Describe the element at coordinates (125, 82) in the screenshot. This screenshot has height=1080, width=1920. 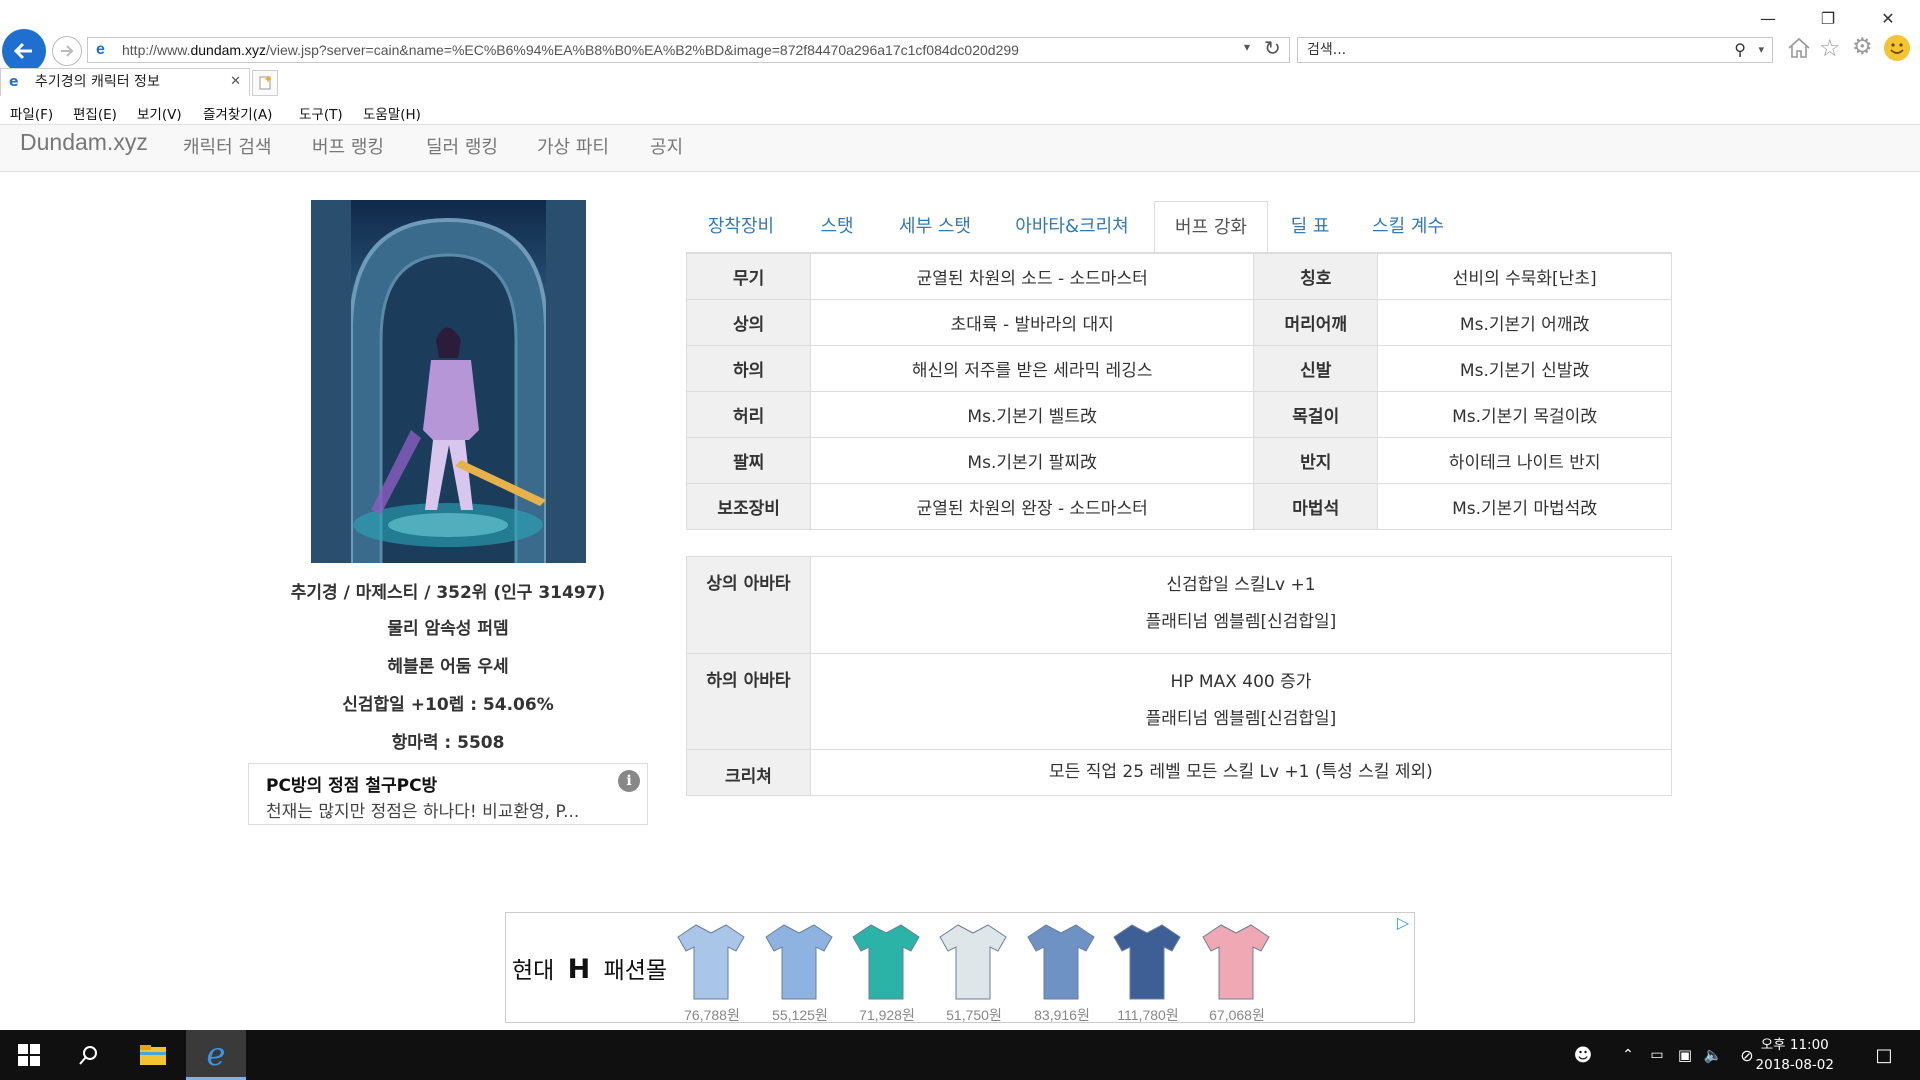
I see `browser-tab: e 추기경의 캐릭터 정보 ✕` at that location.